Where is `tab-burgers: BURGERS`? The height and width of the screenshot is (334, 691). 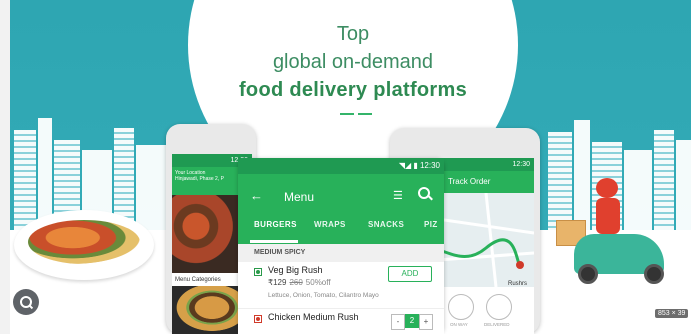 tab-burgers: BURGERS is located at coordinates (275, 224).